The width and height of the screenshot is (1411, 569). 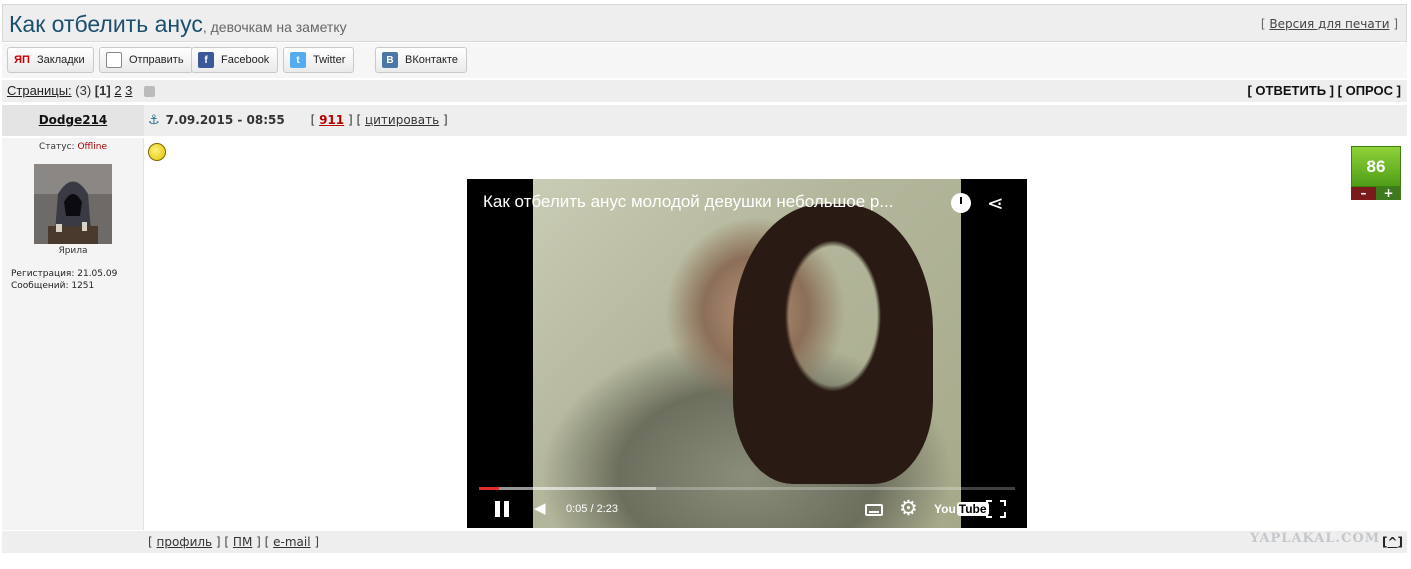 What do you see at coordinates (567, 488) in the screenshot?
I see `progress-buffered` at bounding box center [567, 488].